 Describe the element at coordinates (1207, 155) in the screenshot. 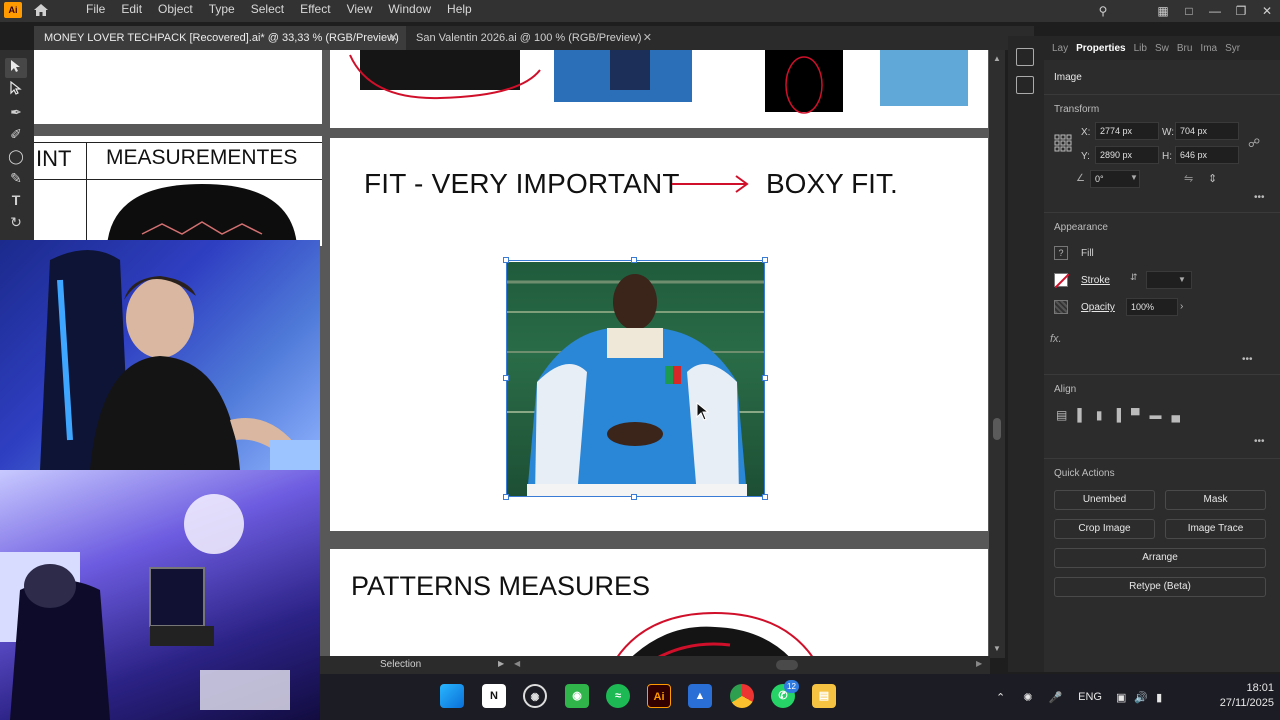

I see `height-field: 646 px` at that location.